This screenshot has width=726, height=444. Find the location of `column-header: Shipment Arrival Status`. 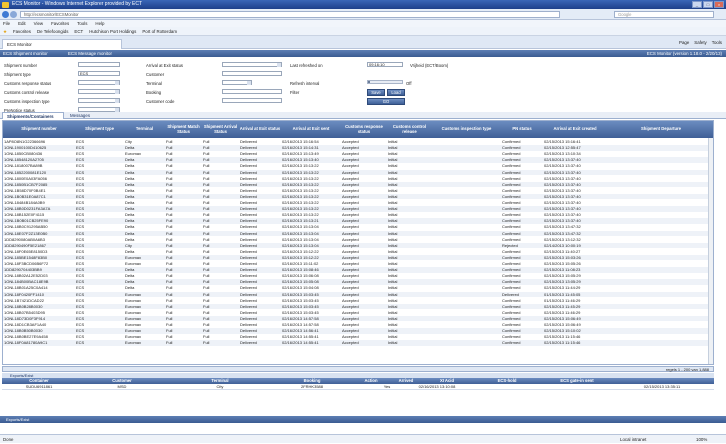

column-header: Shipment Arrival Status is located at coordinates (220, 129).